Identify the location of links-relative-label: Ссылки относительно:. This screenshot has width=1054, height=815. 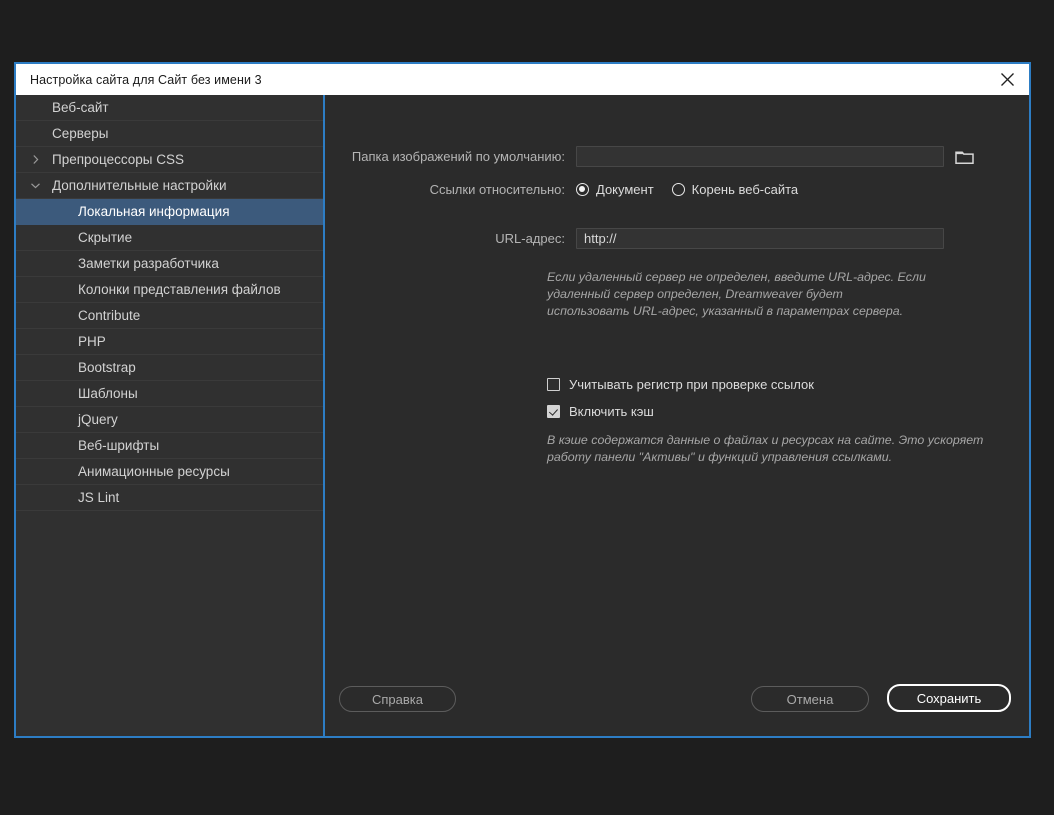
(497, 189).